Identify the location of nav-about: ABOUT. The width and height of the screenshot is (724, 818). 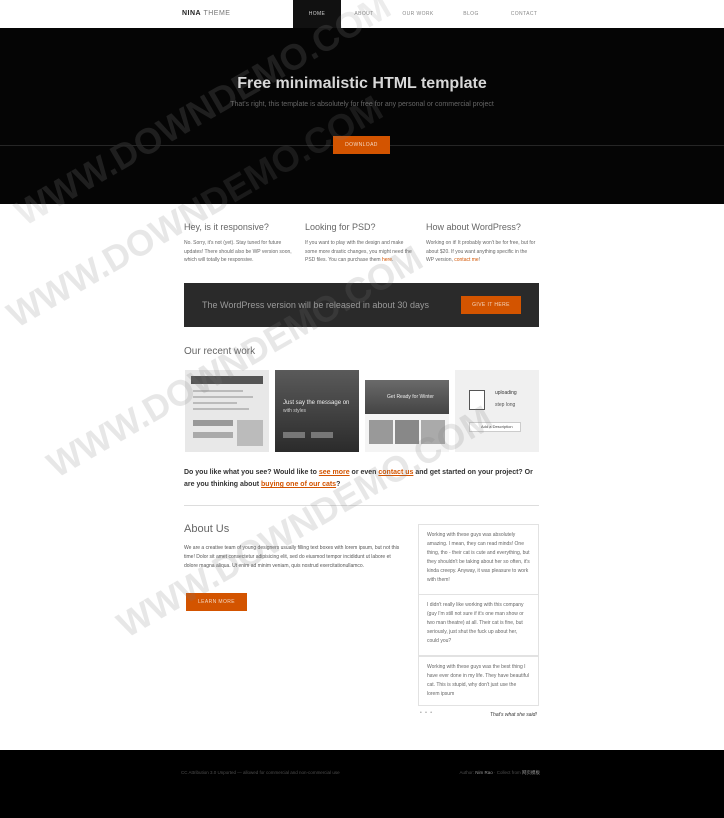
(364, 14).